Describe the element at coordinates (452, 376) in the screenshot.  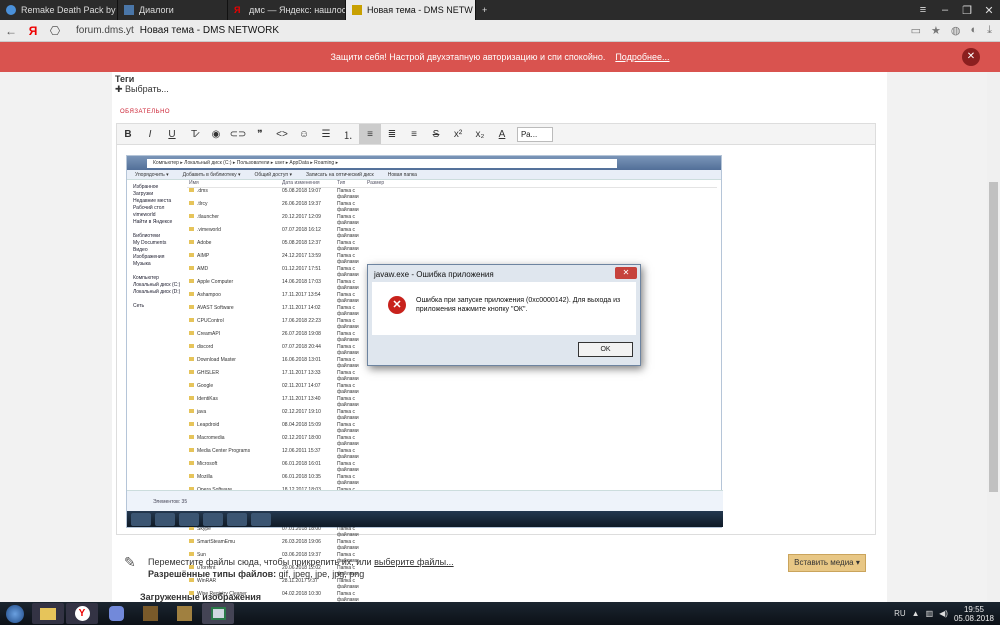
I see `file-row: GHISLER 17.11.2017 13:33 Папка с файлами` at that location.